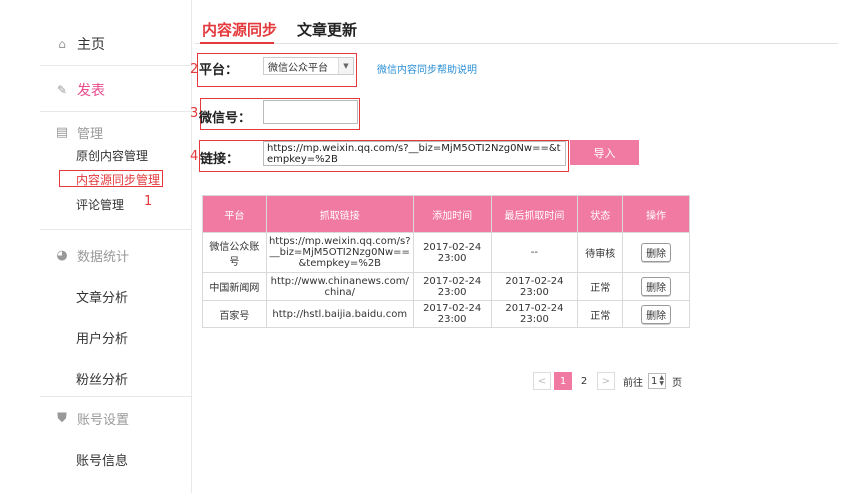 This screenshot has height=493, width=865. Describe the element at coordinates (563, 381) in the screenshot. I see `page-button-current: 1` at that location.